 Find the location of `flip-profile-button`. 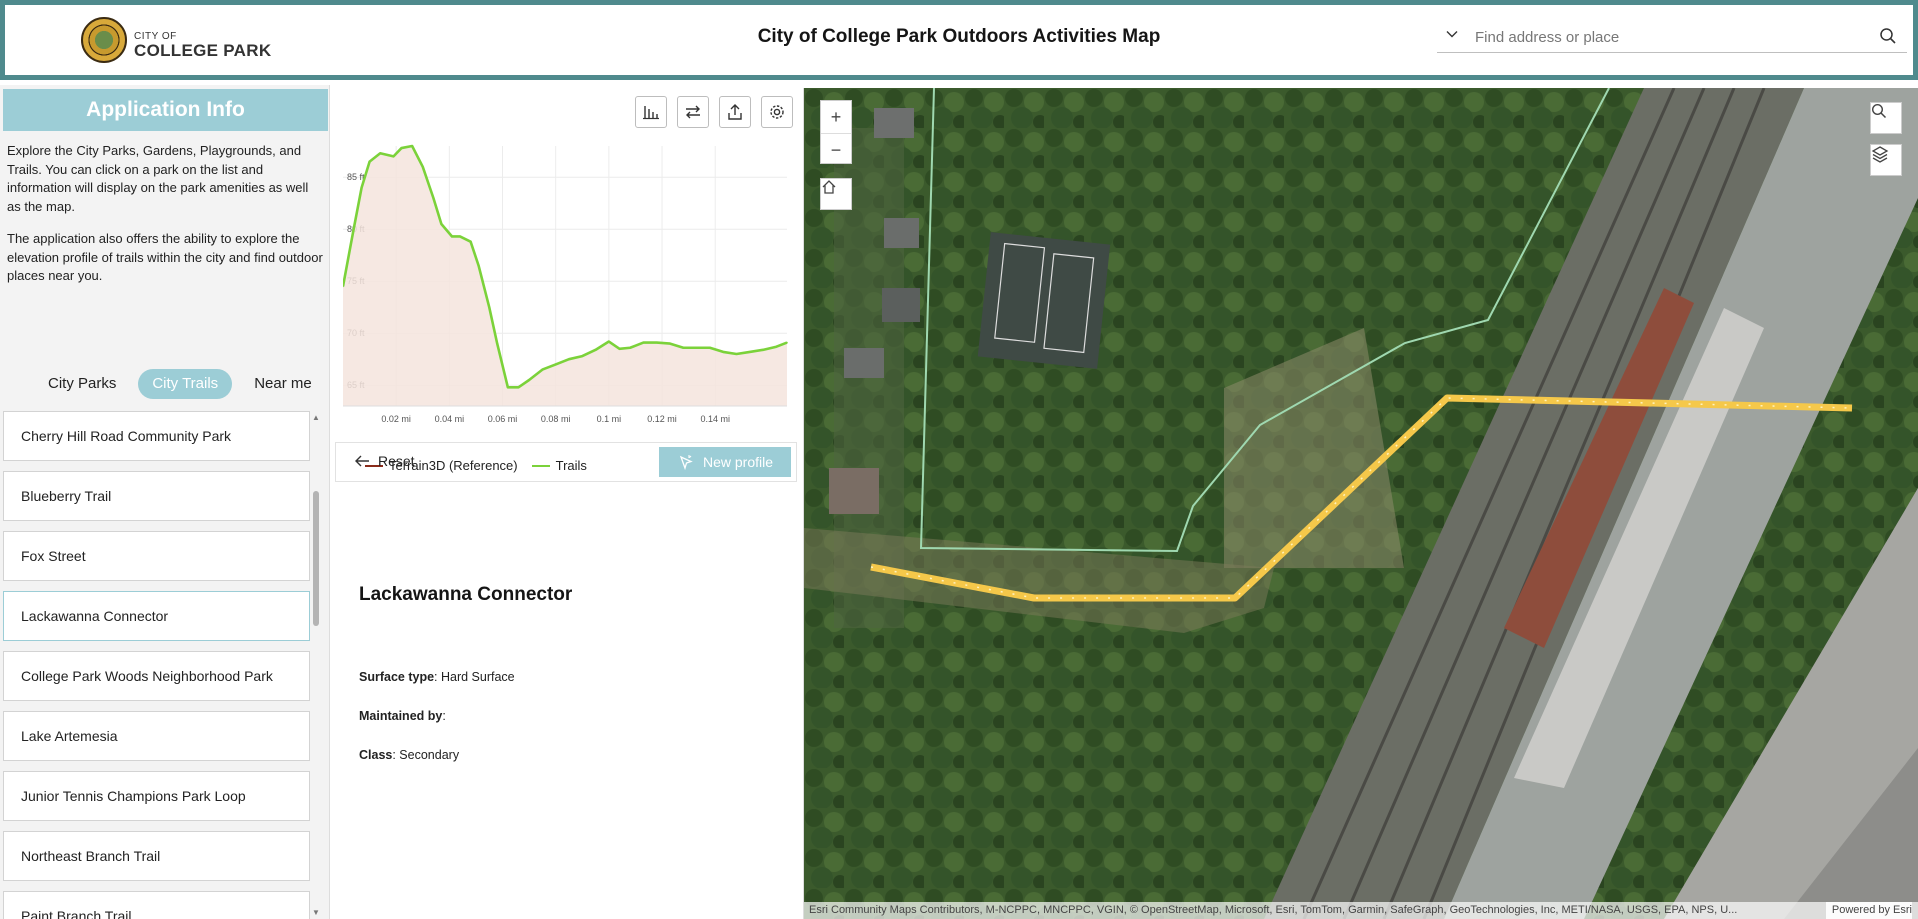

flip-profile-button is located at coordinates (693, 112).